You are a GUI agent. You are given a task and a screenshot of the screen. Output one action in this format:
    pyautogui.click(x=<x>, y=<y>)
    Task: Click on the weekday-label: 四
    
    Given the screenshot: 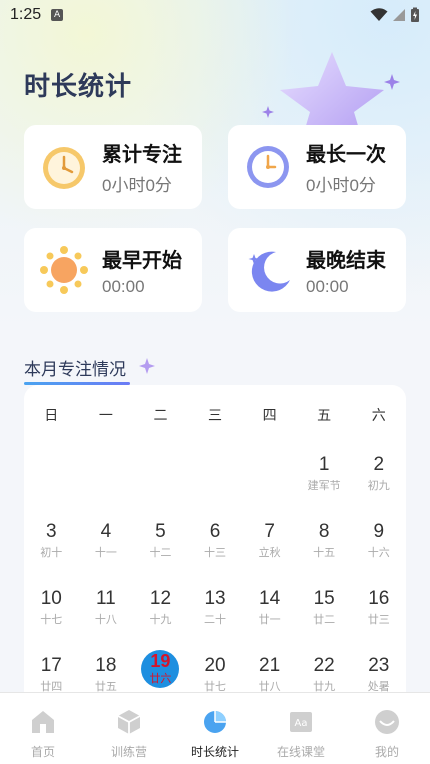 What is the action you would take?
    pyautogui.click(x=269, y=415)
    